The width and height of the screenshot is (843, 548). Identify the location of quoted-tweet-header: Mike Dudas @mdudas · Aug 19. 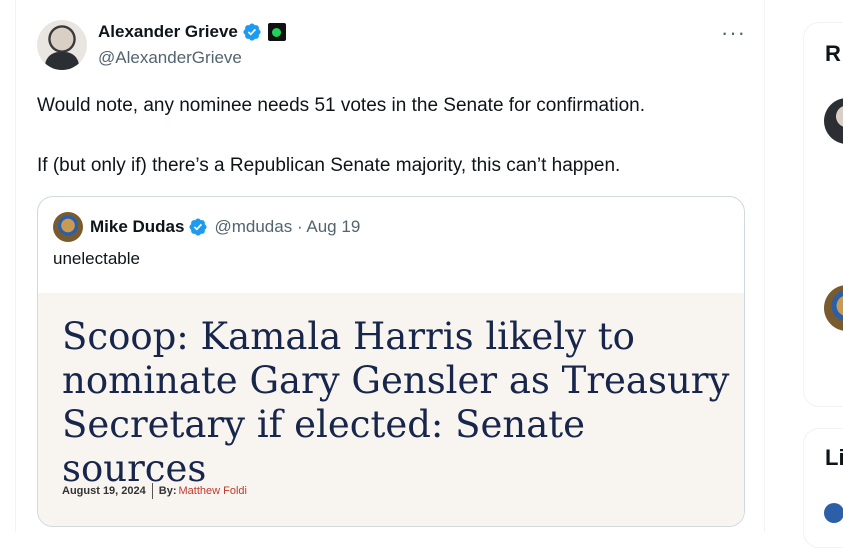
(206, 227).